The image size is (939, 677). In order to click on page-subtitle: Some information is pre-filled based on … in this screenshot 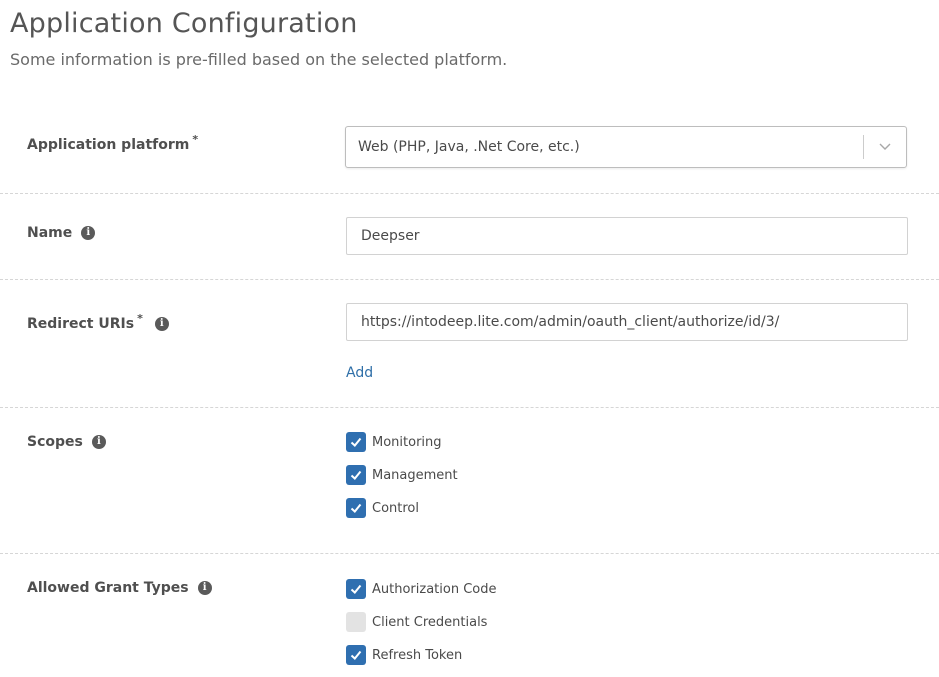, I will do `click(259, 59)`.